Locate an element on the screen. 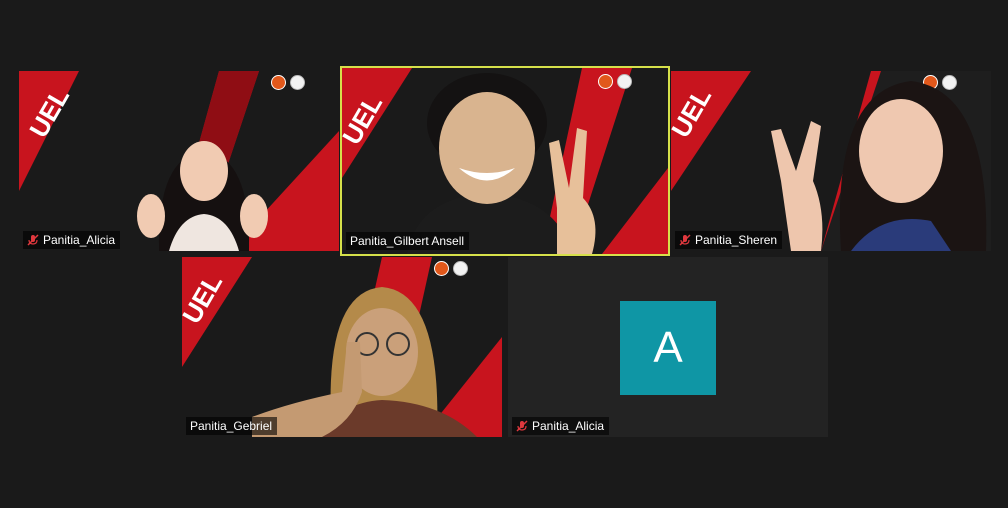  video-tile-alicia-avatar: A Panitia_Alicia is located at coordinates (668, 347).